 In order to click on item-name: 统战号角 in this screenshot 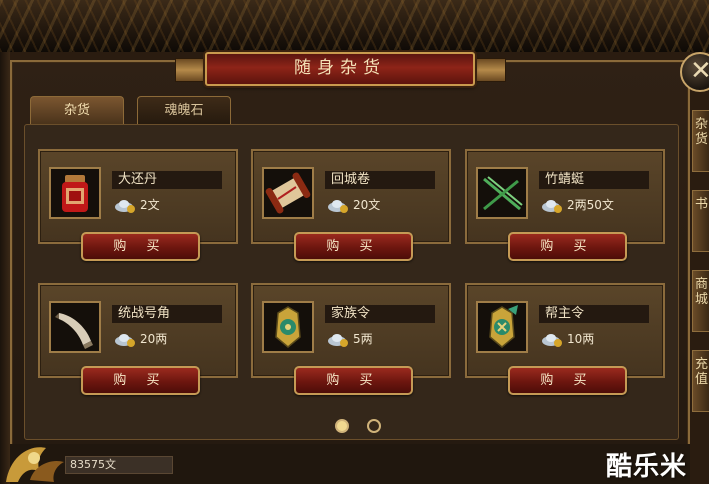, I will do `click(167, 314)`.